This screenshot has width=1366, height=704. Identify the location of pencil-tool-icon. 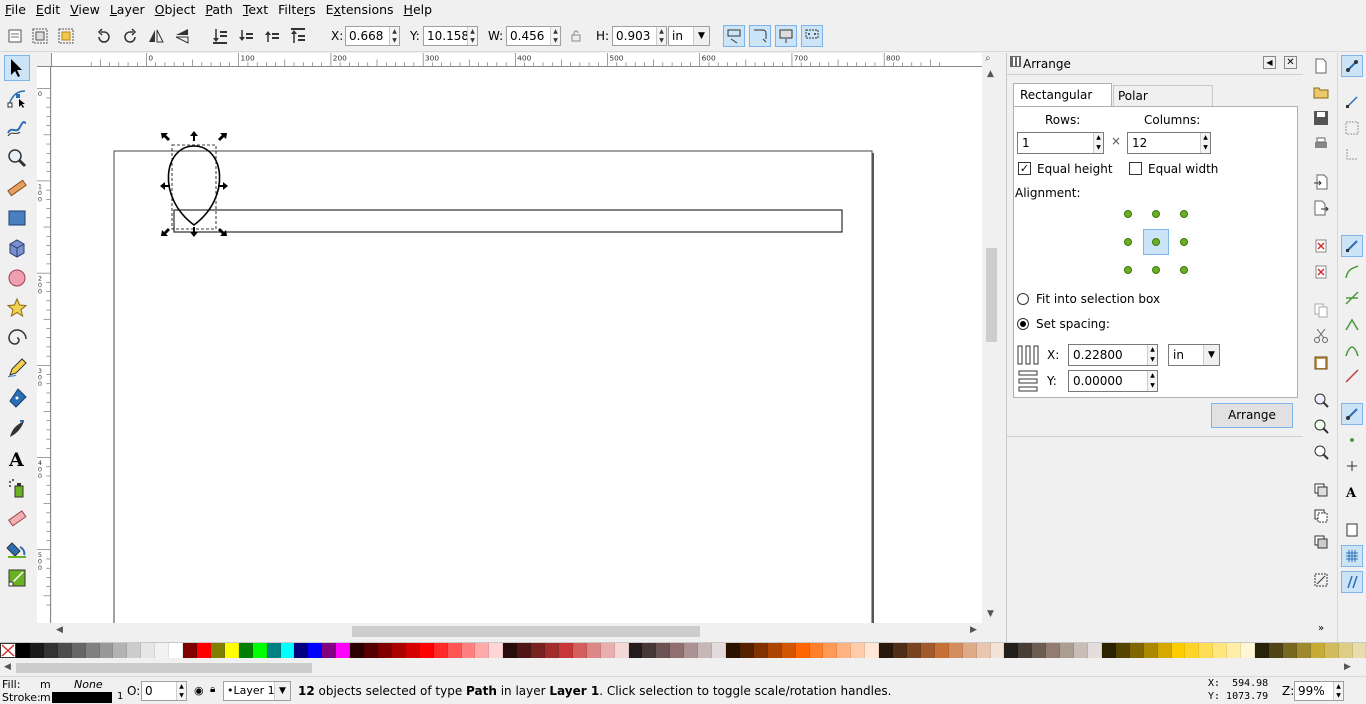
(17, 368).